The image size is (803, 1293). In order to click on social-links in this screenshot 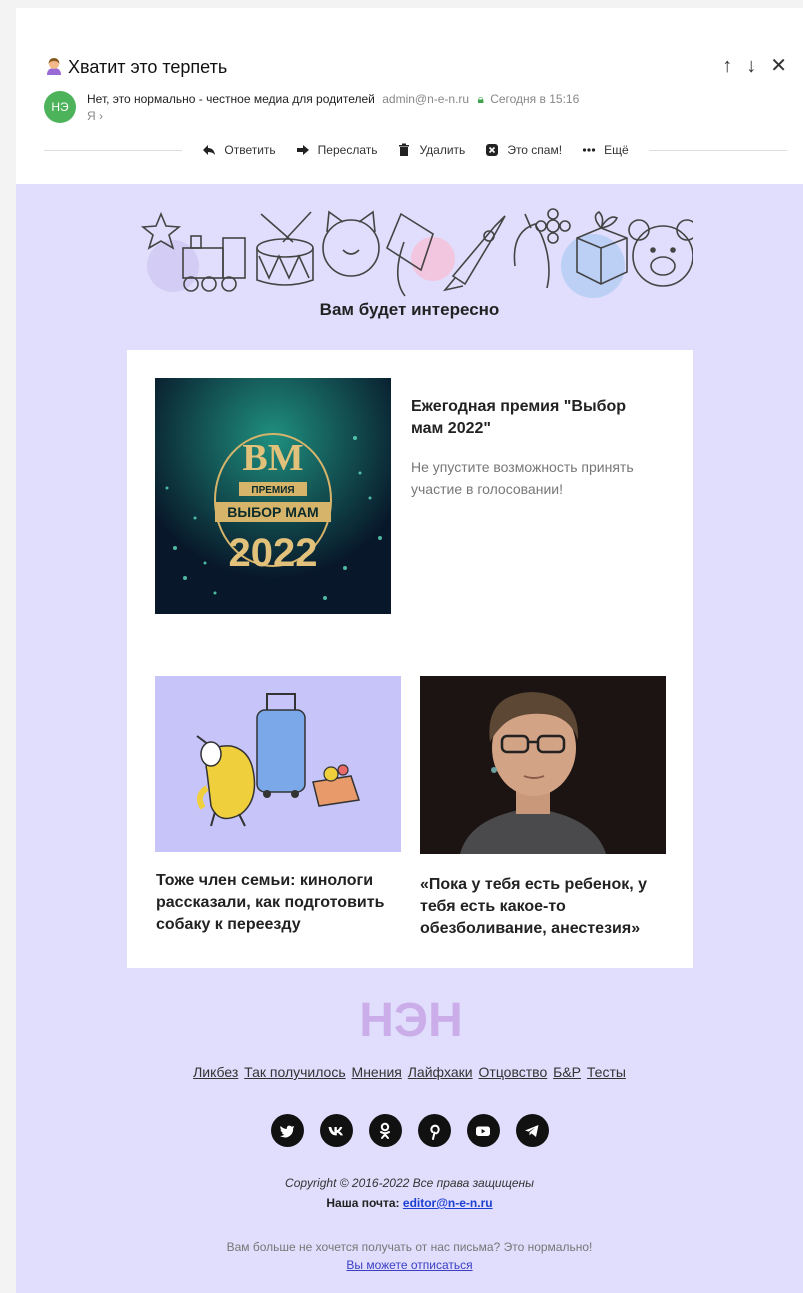, I will do `click(409, 1130)`.